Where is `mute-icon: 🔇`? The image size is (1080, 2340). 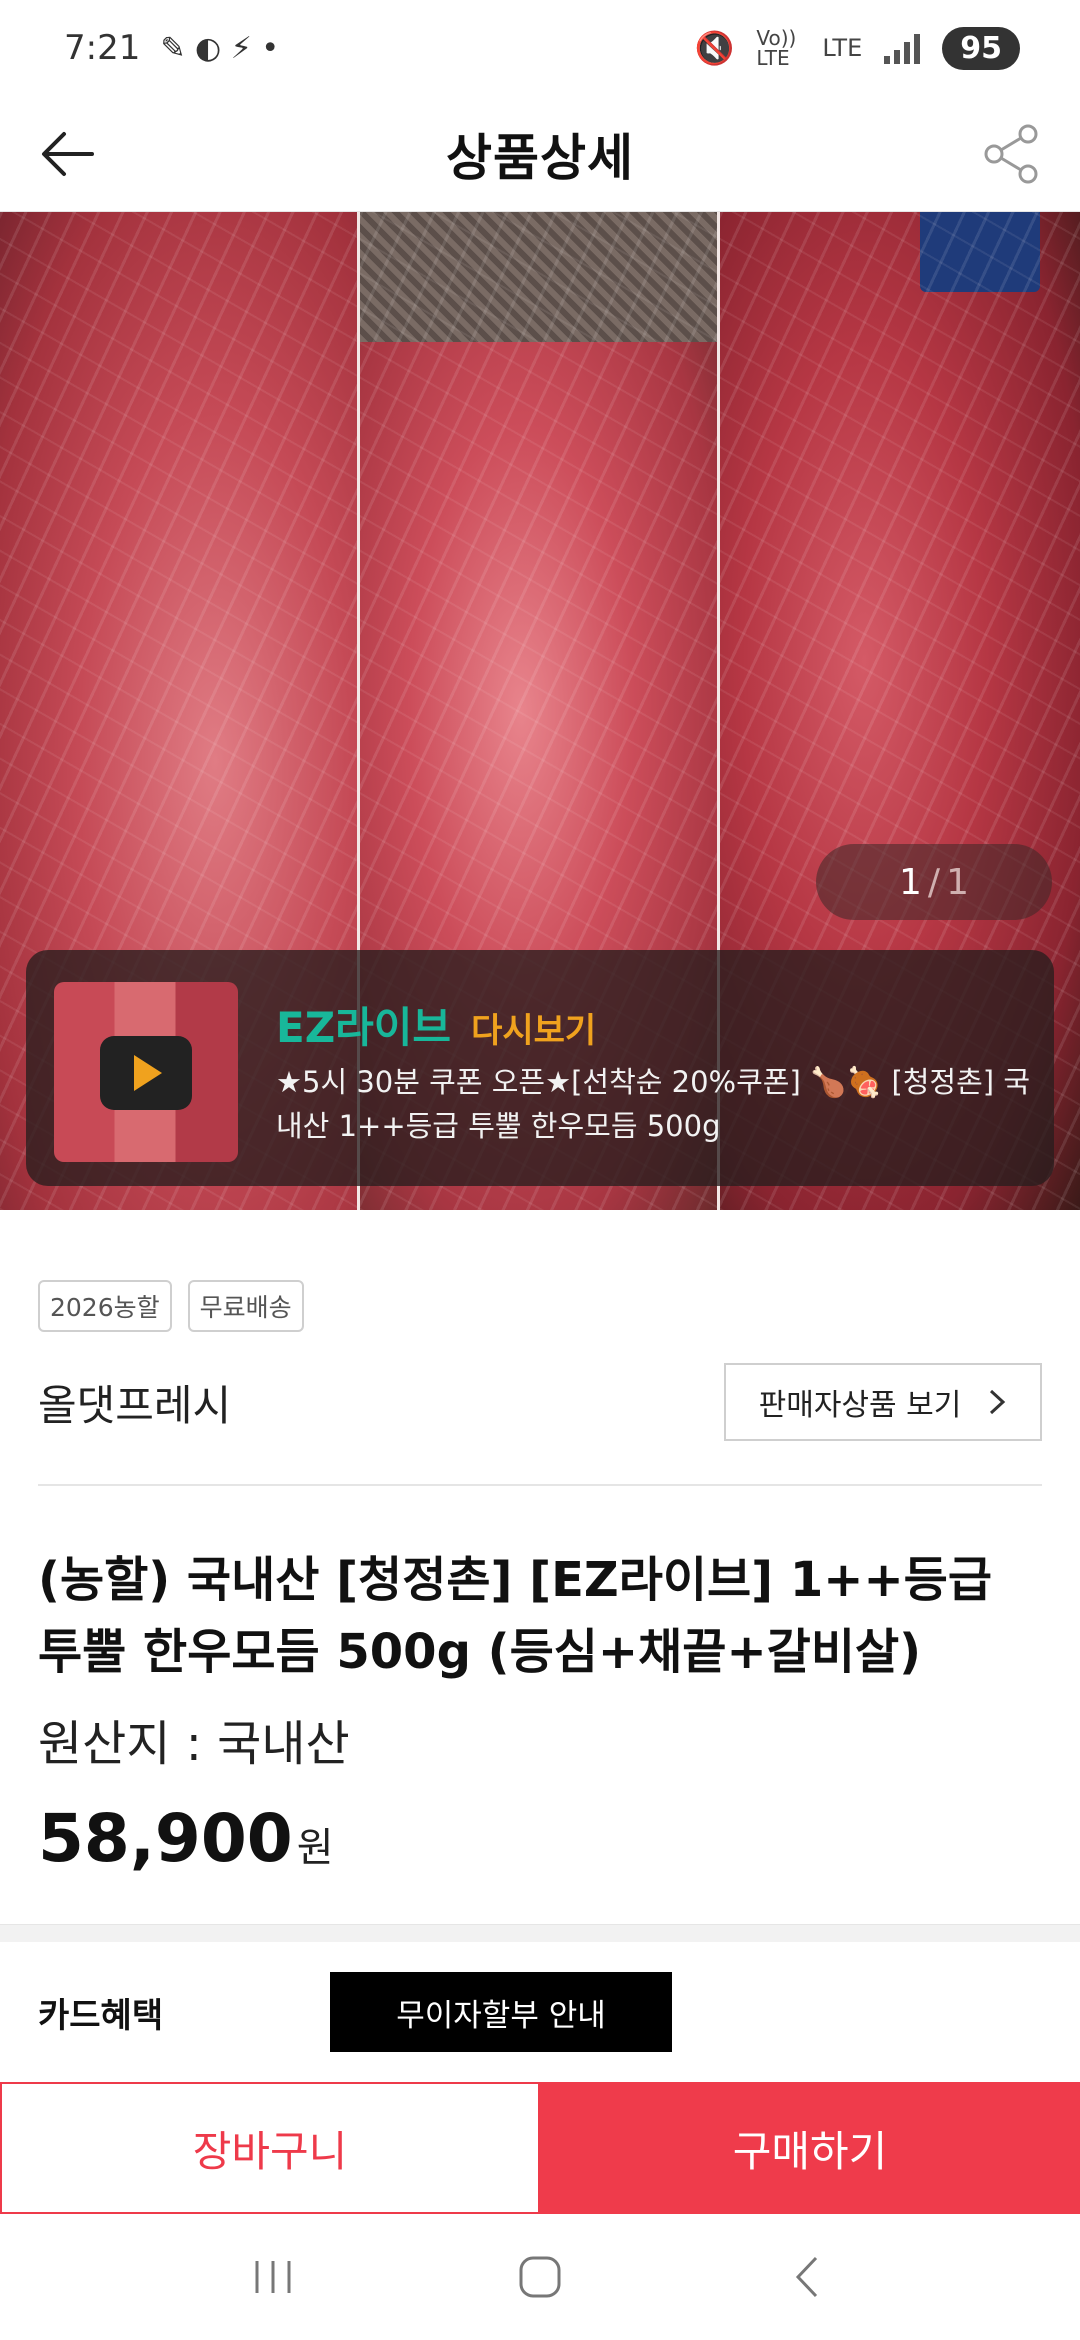
mute-icon: 🔇 is located at coordinates (714, 48).